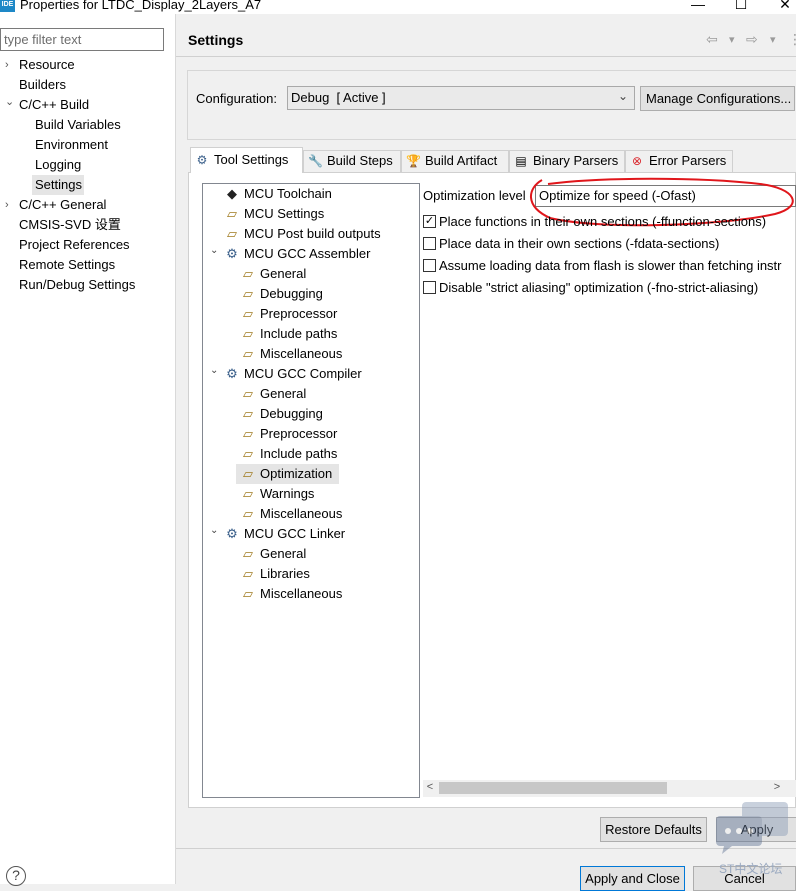 The image size is (796, 891). I want to click on tab-build-artifact: 🏆 Build Artifact, so click(455, 161).